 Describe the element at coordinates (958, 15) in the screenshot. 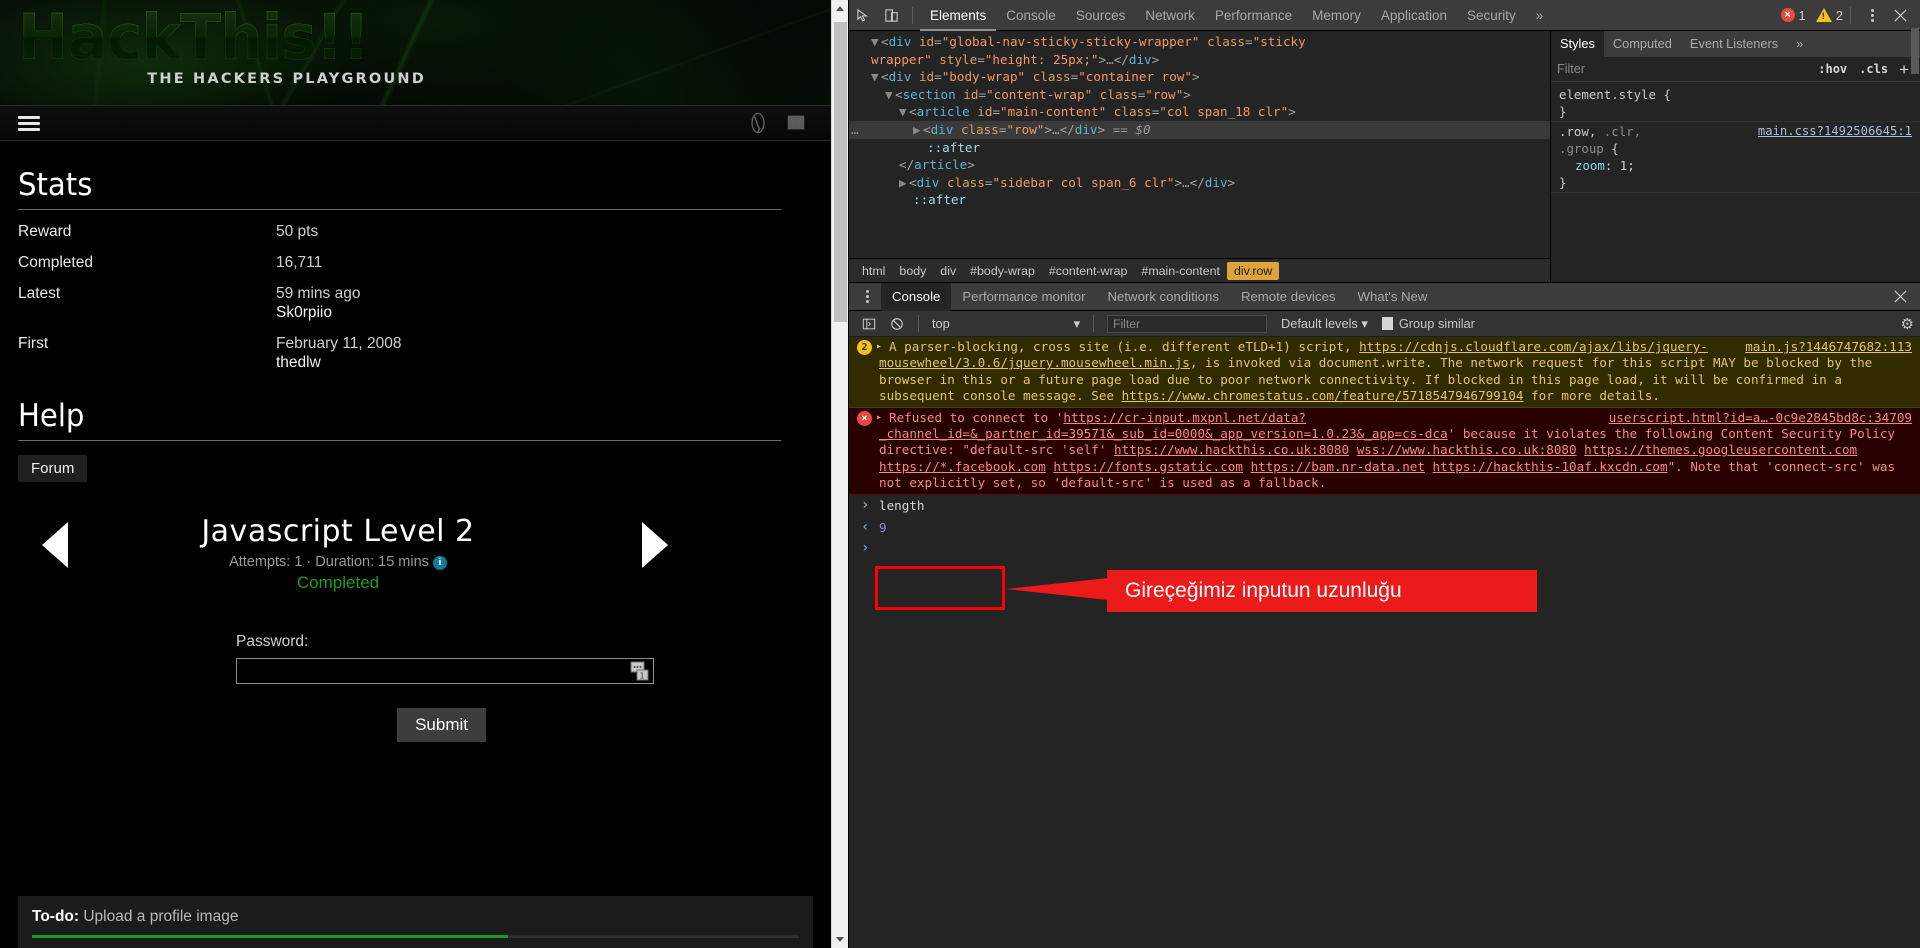

I see `tab-elements: Elements` at that location.